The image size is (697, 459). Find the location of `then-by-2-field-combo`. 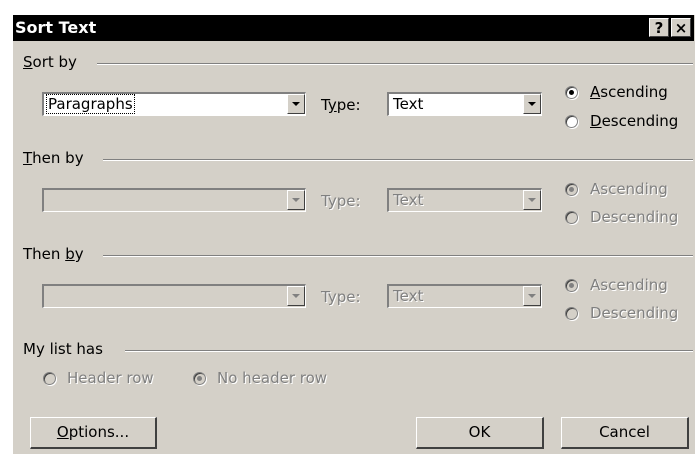

then-by-2-field-combo is located at coordinates (174, 296).